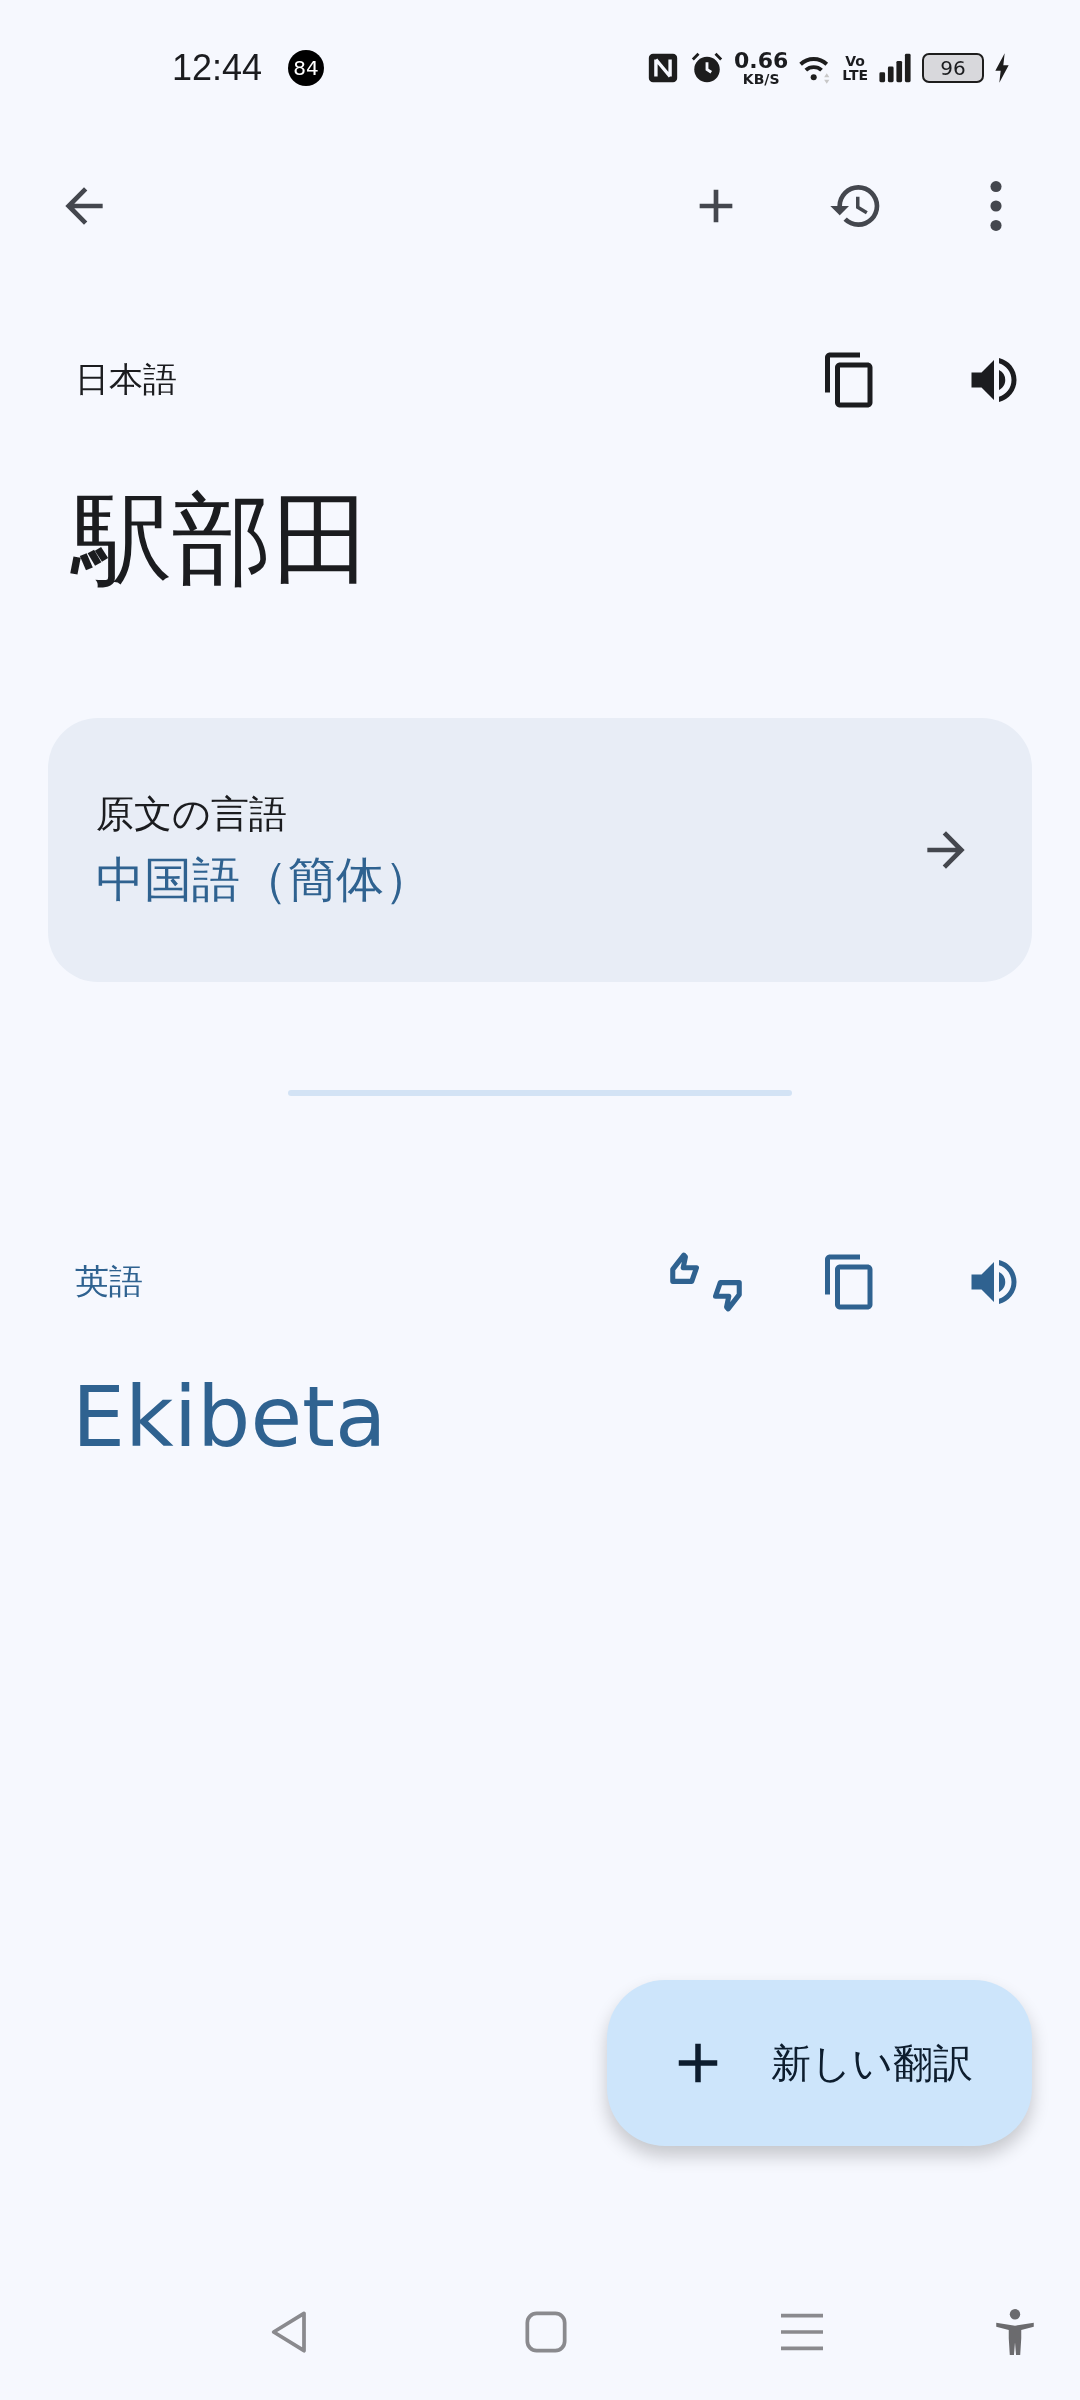 The width and height of the screenshot is (1080, 2400). Describe the element at coordinates (707, 68) in the screenshot. I see `alarm-icon` at that location.